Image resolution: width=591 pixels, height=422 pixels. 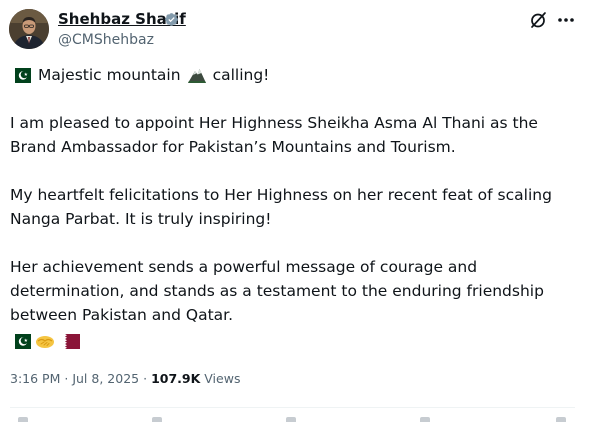 I want to click on more-horizontal-icon, so click(x=566, y=20).